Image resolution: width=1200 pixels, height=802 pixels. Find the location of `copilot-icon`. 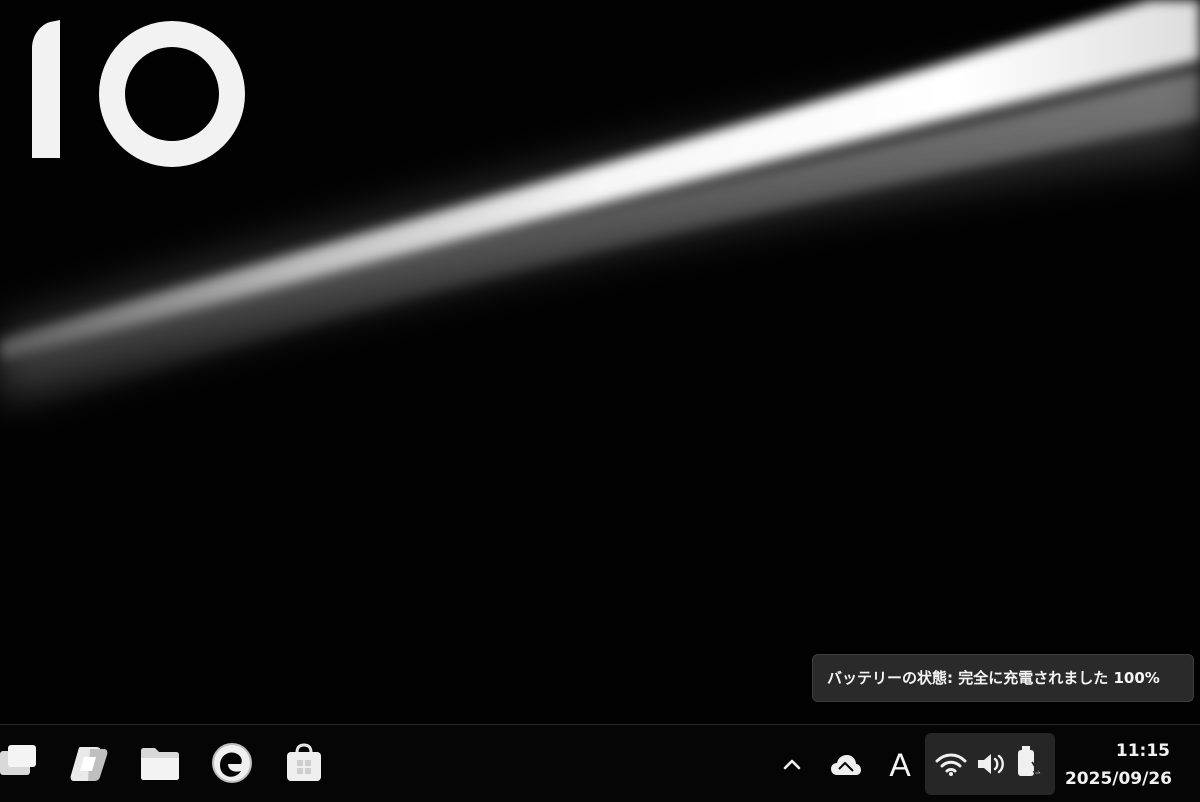

copilot-icon is located at coordinates (89, 764).